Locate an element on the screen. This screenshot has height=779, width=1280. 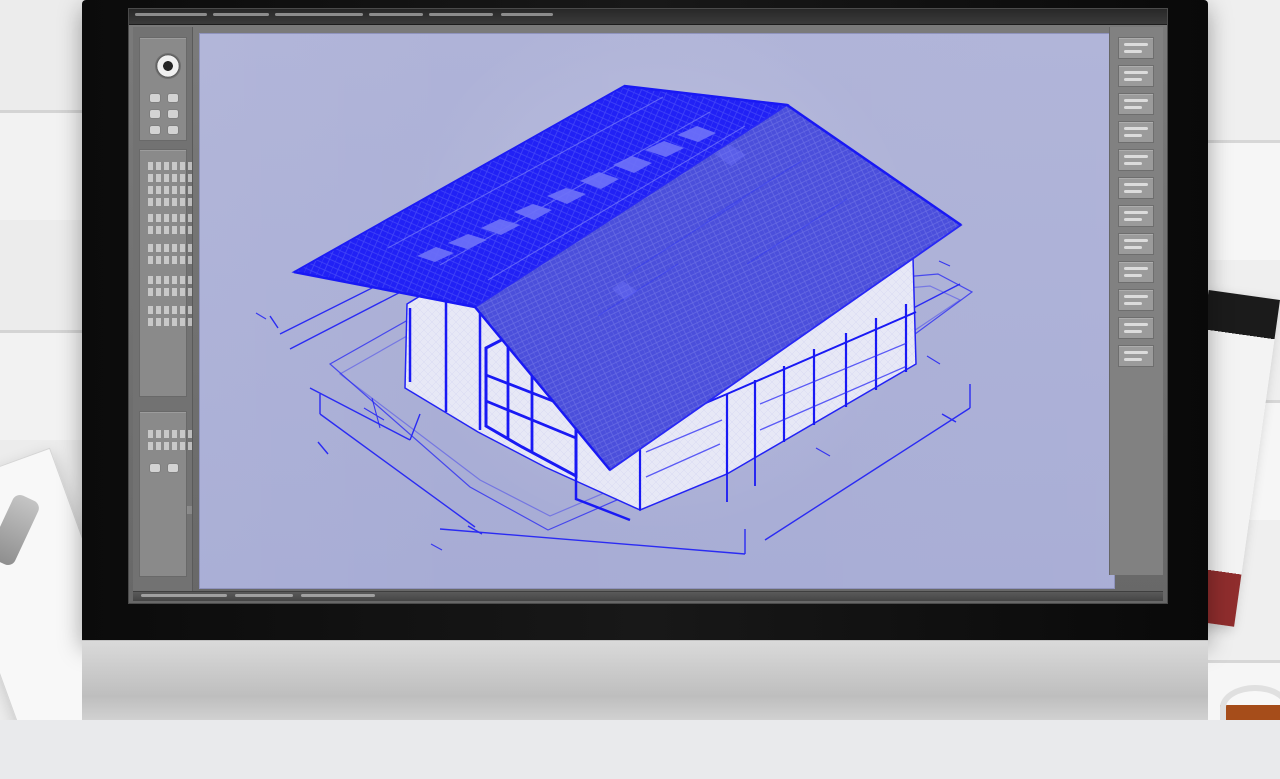
right-properties-panel is located at coordinates (1136, 301).